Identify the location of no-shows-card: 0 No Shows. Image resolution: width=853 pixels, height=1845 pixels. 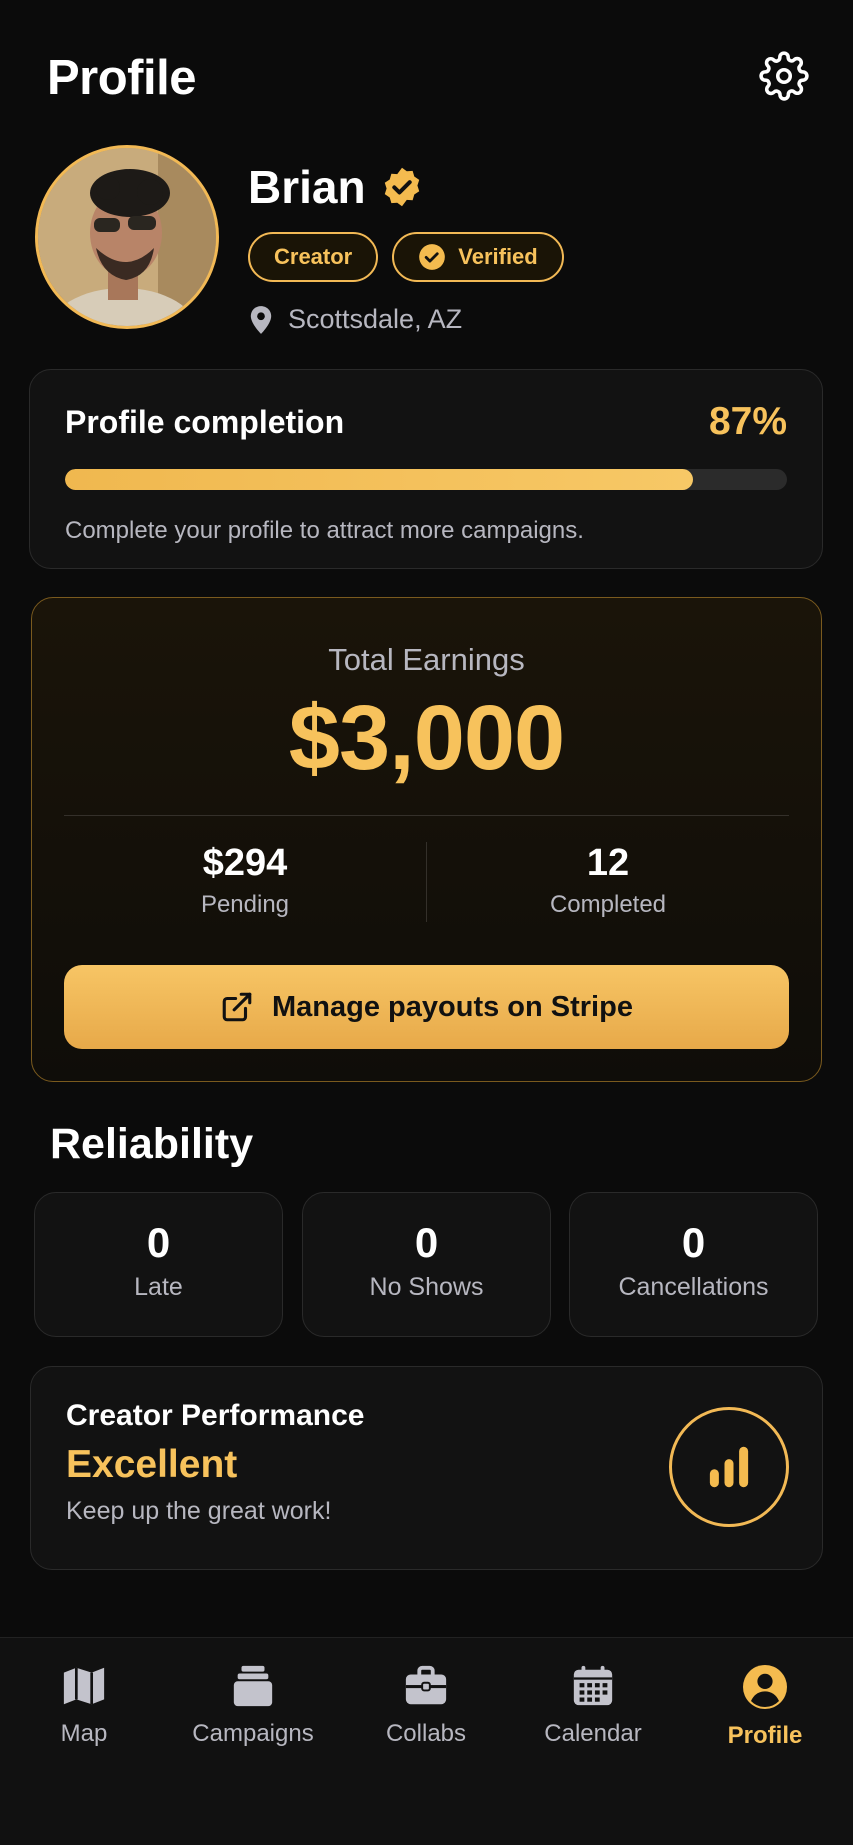
(426, 1264).